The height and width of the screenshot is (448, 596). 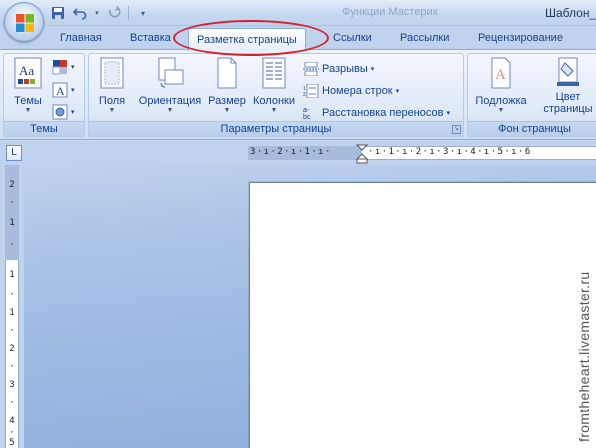 What do you see at coordinates (12, 385) in the screenshot?
I see `vruler-tick: 3` at bounding box center [12, 385].